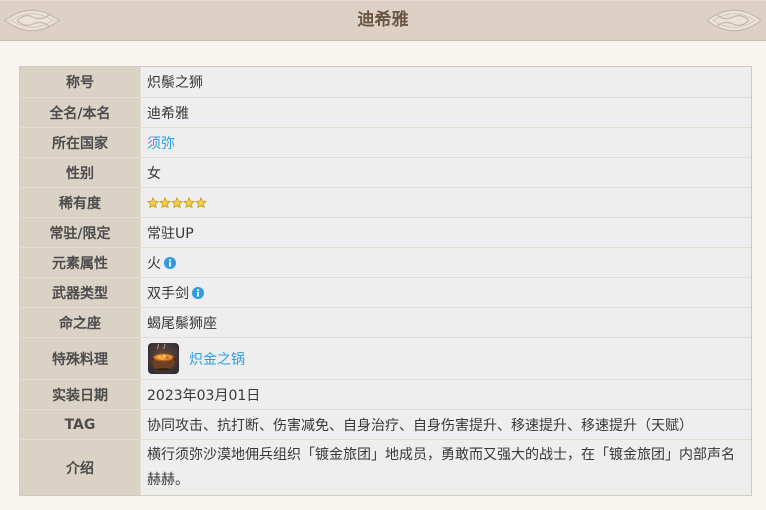 The image size is (766, 510). Describe the element at coordinates (80, 202) in the screenshot. I see `rarity-label: 稀有度` at that location.